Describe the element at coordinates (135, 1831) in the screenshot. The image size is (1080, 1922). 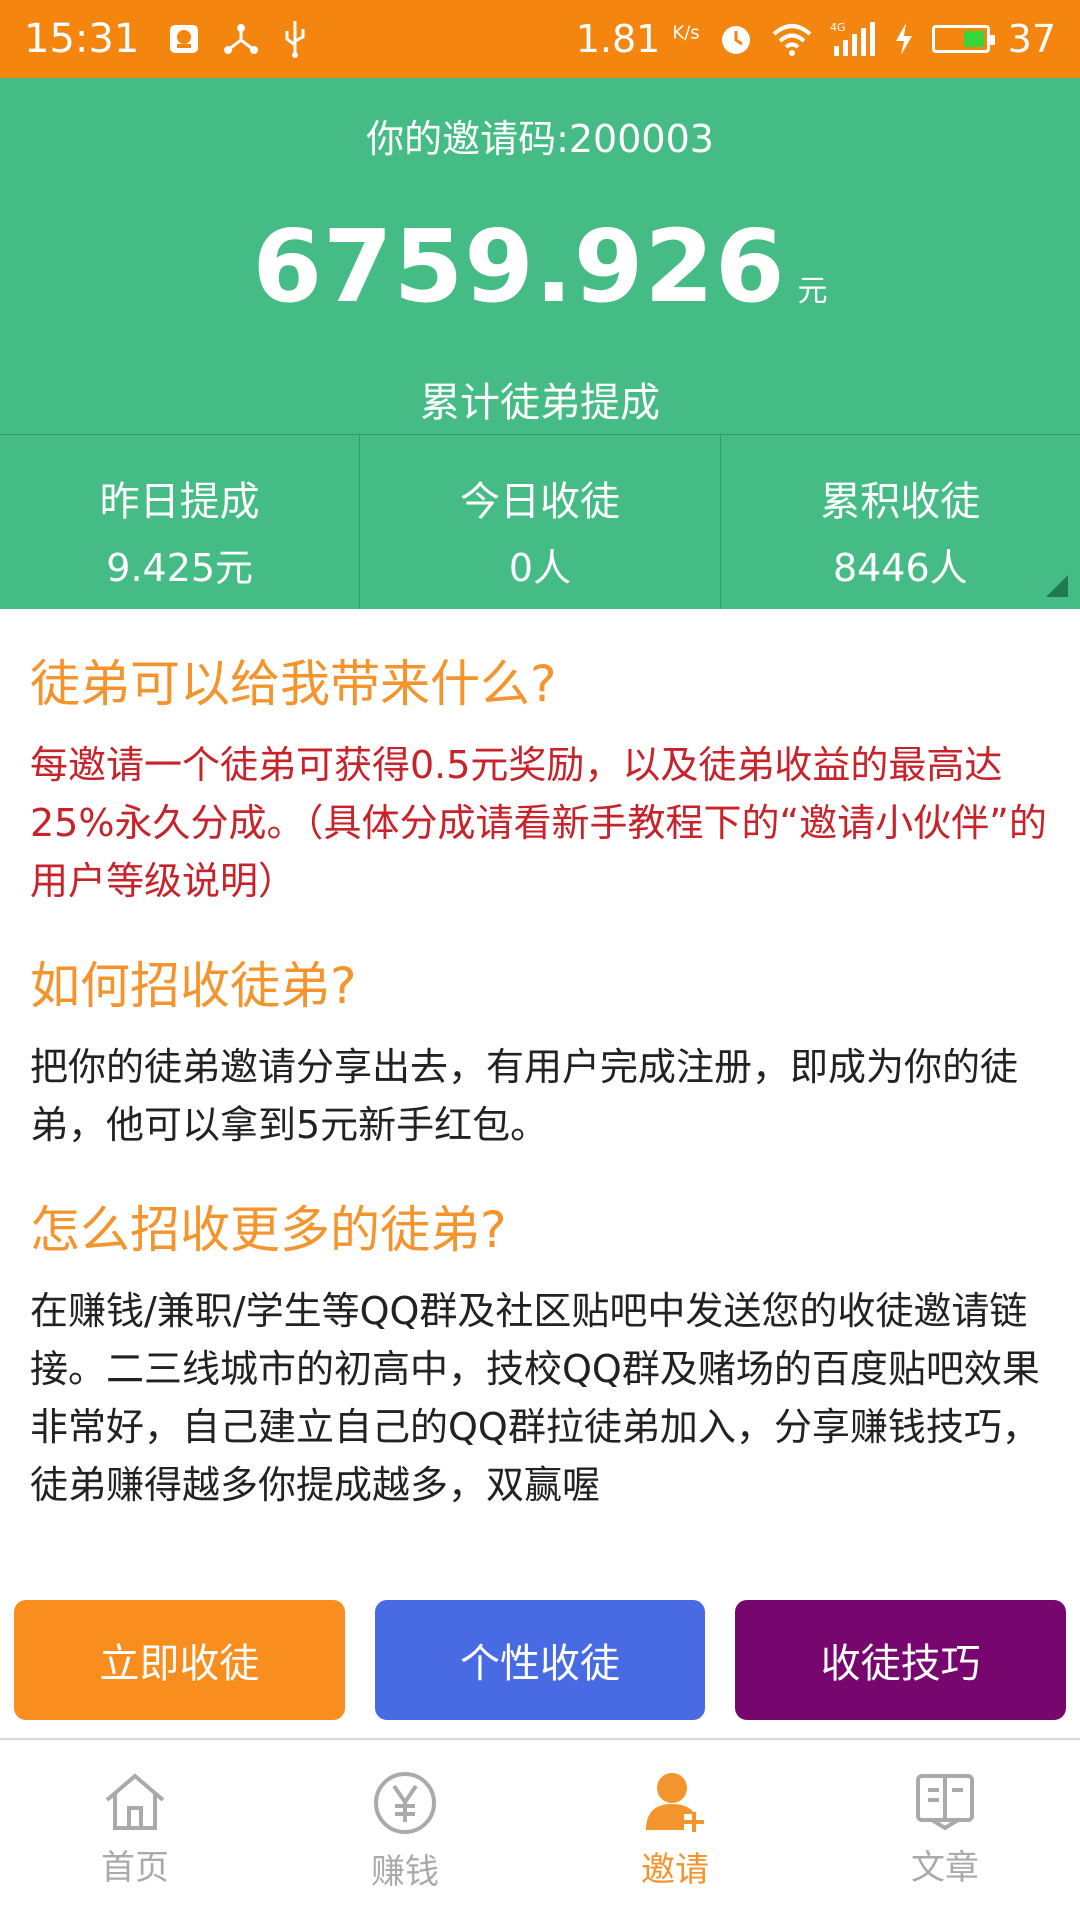
I see `tab-home: 首页` at that location.